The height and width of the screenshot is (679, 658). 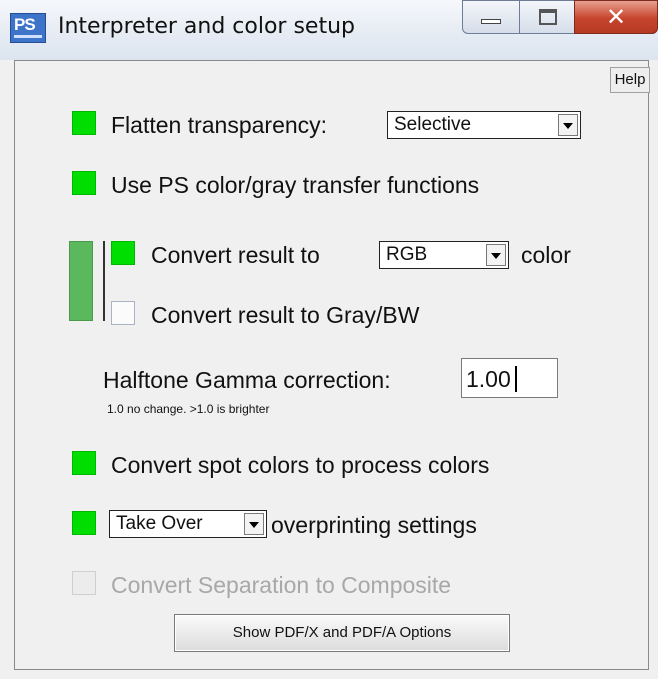 I want to click on flatten-mode-value: Selective, so click(x=433, y=124).